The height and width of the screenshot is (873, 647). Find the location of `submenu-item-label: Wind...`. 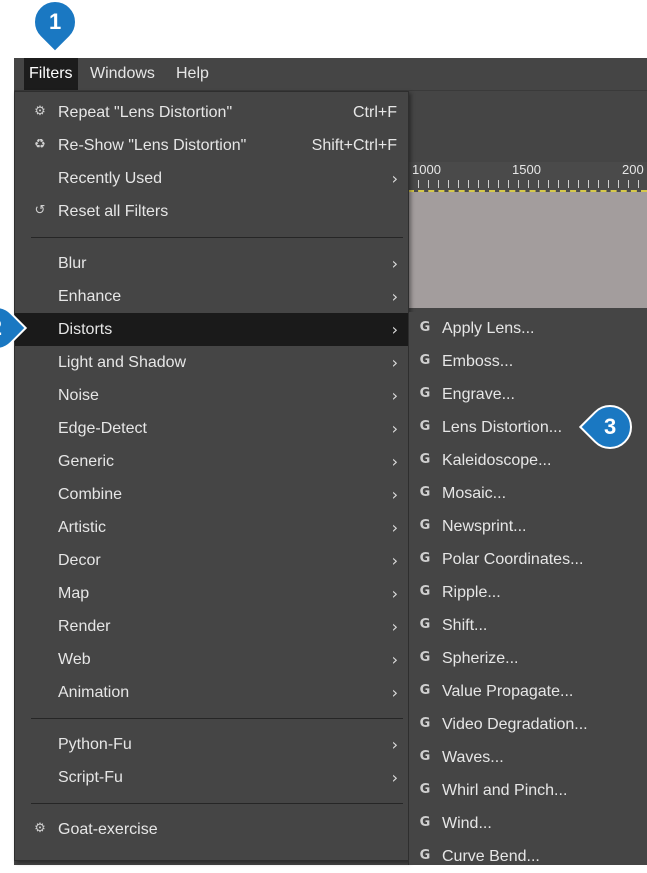

submenu-item-label: Wind... is located at coordinates (467, 823).